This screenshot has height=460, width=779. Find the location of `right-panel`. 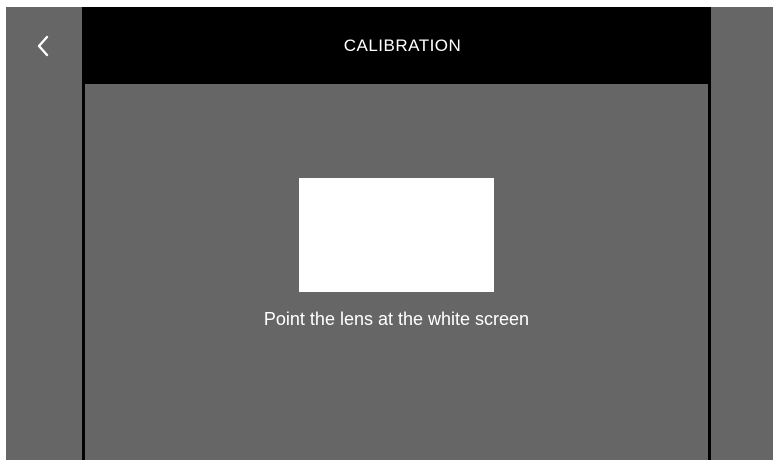

right-panel is located at coordinates (742, 233).